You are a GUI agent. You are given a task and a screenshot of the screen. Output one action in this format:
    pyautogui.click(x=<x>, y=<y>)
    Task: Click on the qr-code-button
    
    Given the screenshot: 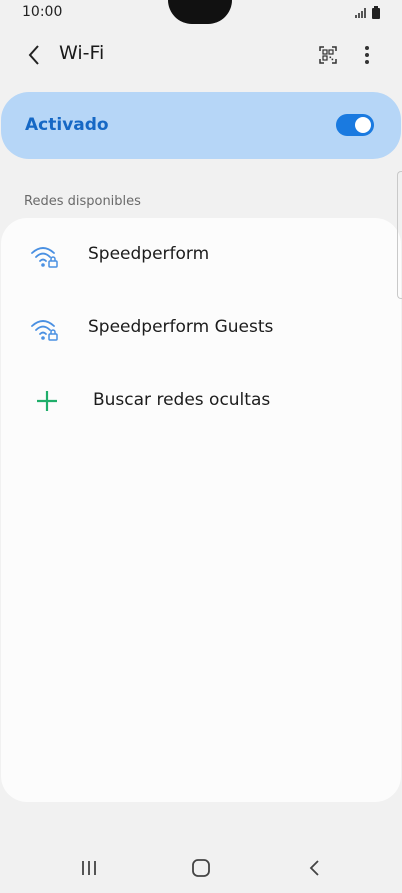 What is the action you would take?
    pyautogui.click(x=328, y=55)
    